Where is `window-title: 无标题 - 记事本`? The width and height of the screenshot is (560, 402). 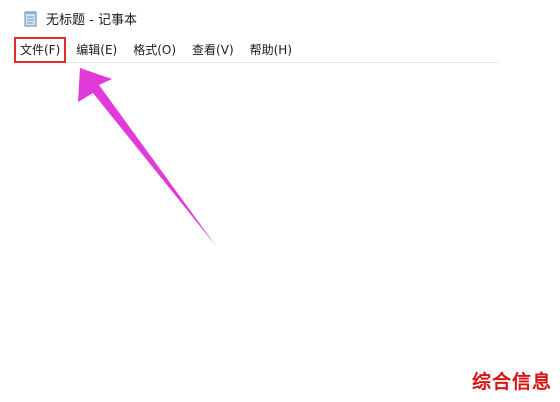 window-title: 无标题 - 记事本 is located at coordinates (91, 20).